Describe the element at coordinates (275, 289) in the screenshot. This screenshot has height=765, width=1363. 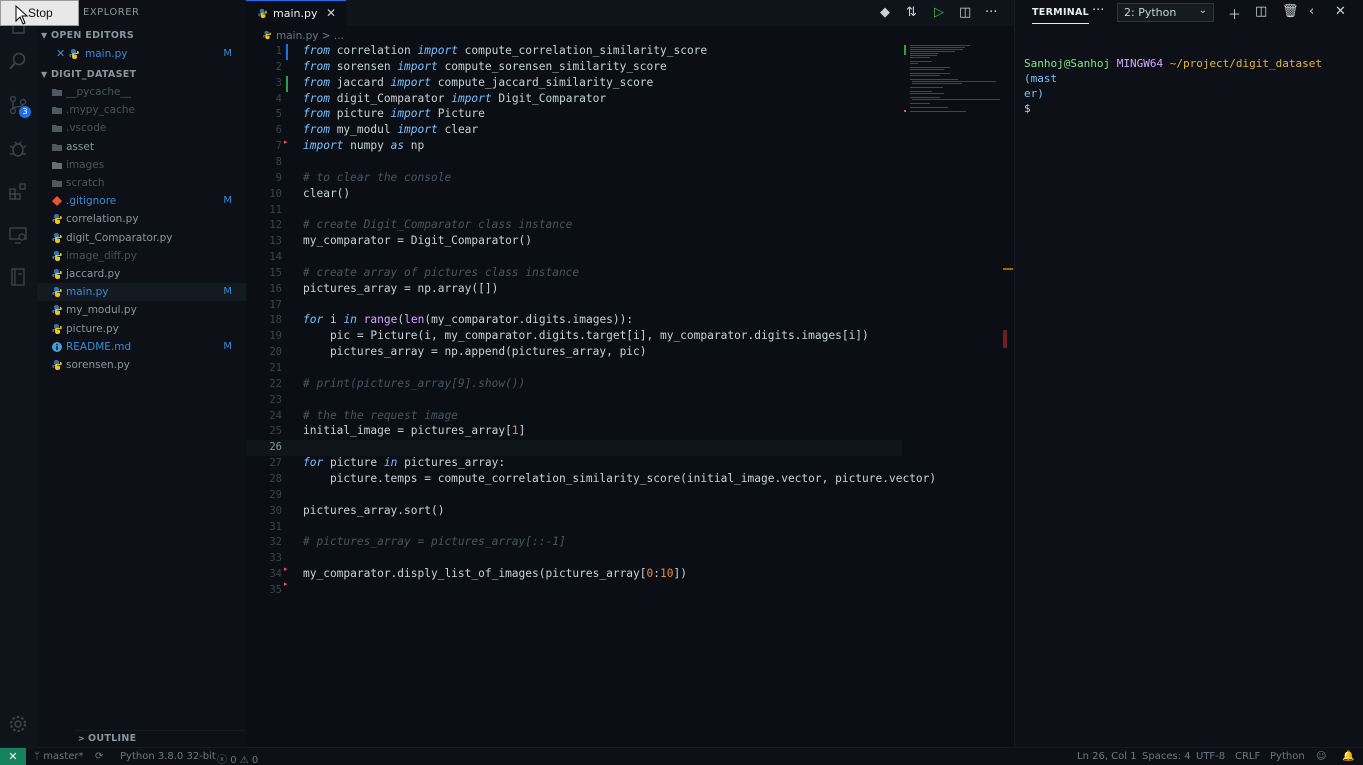
I see `line-number: 16` at that location.